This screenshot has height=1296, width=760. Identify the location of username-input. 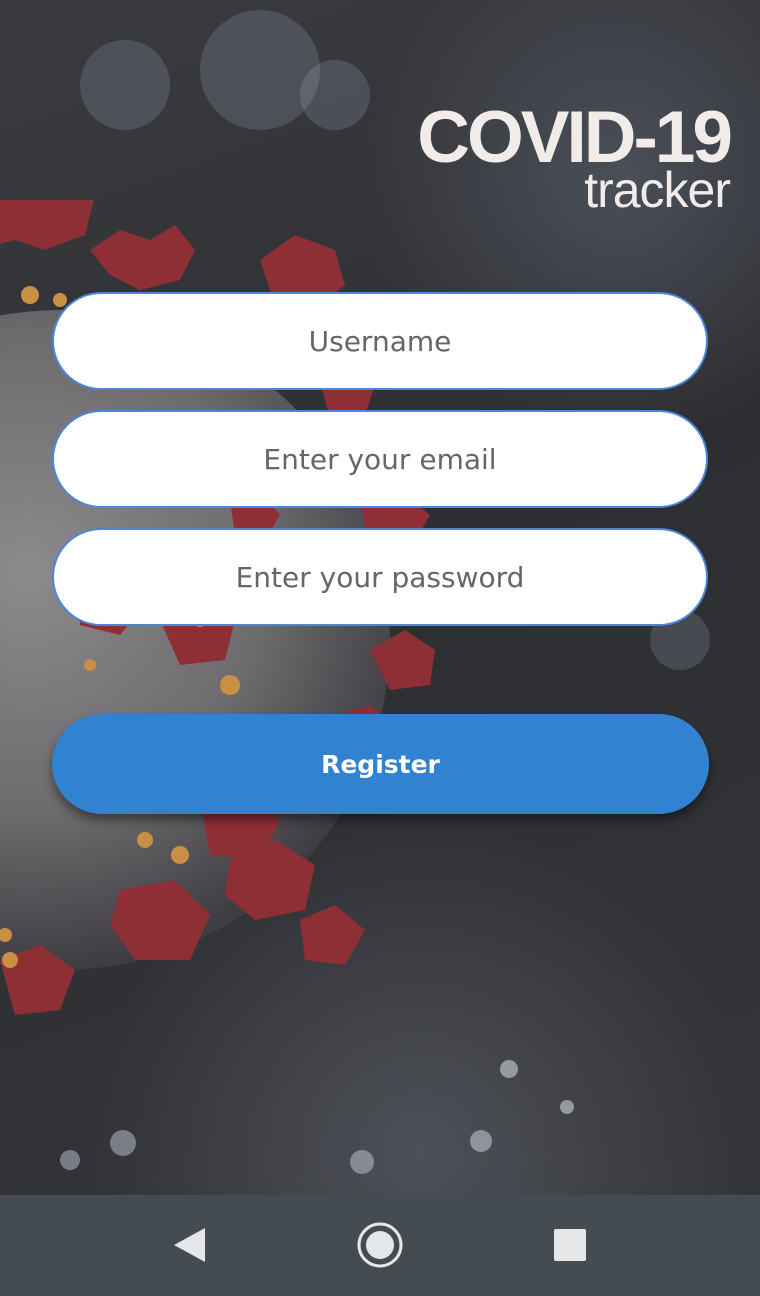
(380, 341).